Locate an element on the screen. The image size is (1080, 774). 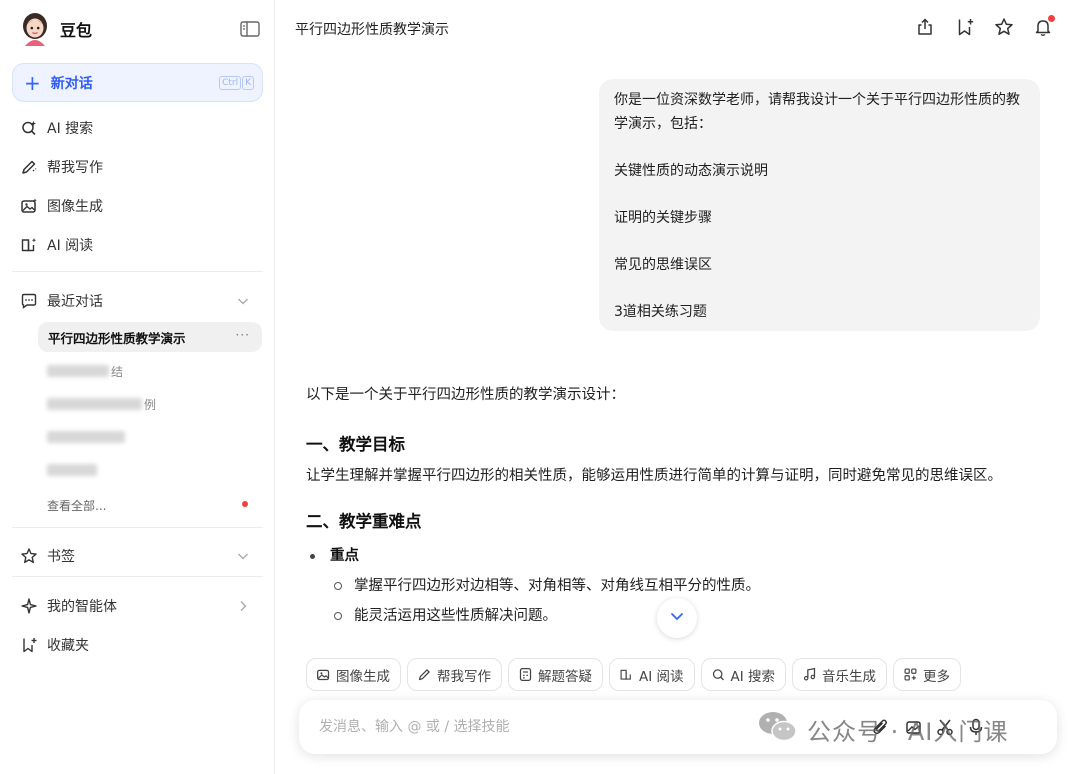
unread-dot is located at coordinates (245, 504).